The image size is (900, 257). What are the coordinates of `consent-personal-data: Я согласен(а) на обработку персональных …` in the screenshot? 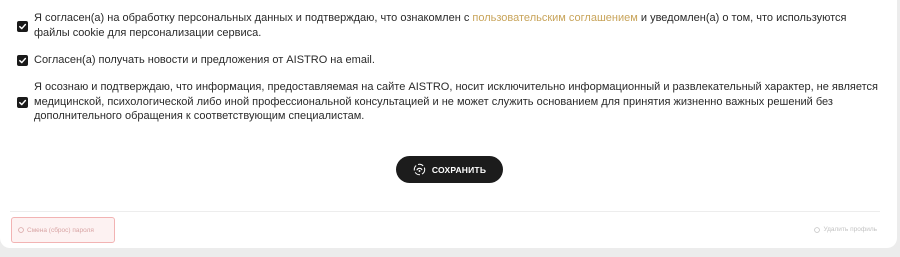 It's located at (450, 25).